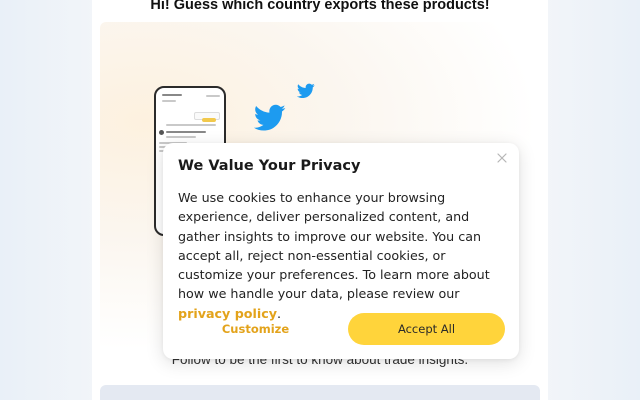 Image resolution: width=640 pixels, height=400 pixels. I want to click on bottom-panel, so click(320, 392).